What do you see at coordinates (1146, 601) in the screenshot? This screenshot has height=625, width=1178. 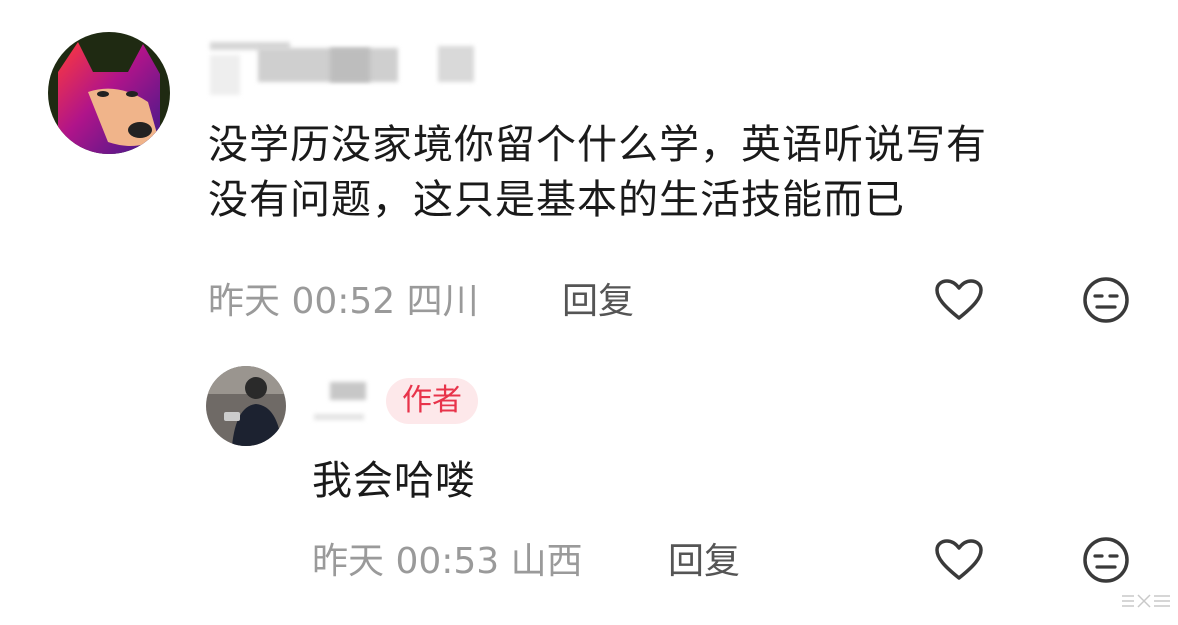 I see `watermark` at bounding box center [1146, 601].